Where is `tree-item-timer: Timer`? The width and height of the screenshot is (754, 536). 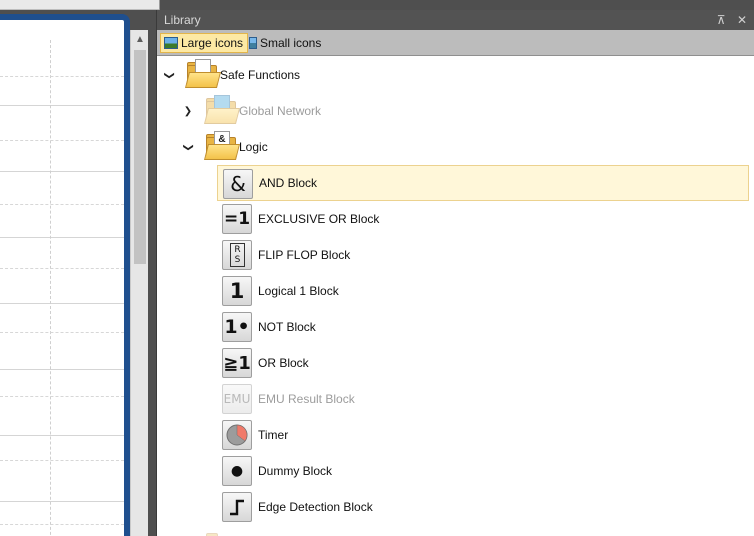
tree-item-timer: Timer is located at coordinates (483, 435).